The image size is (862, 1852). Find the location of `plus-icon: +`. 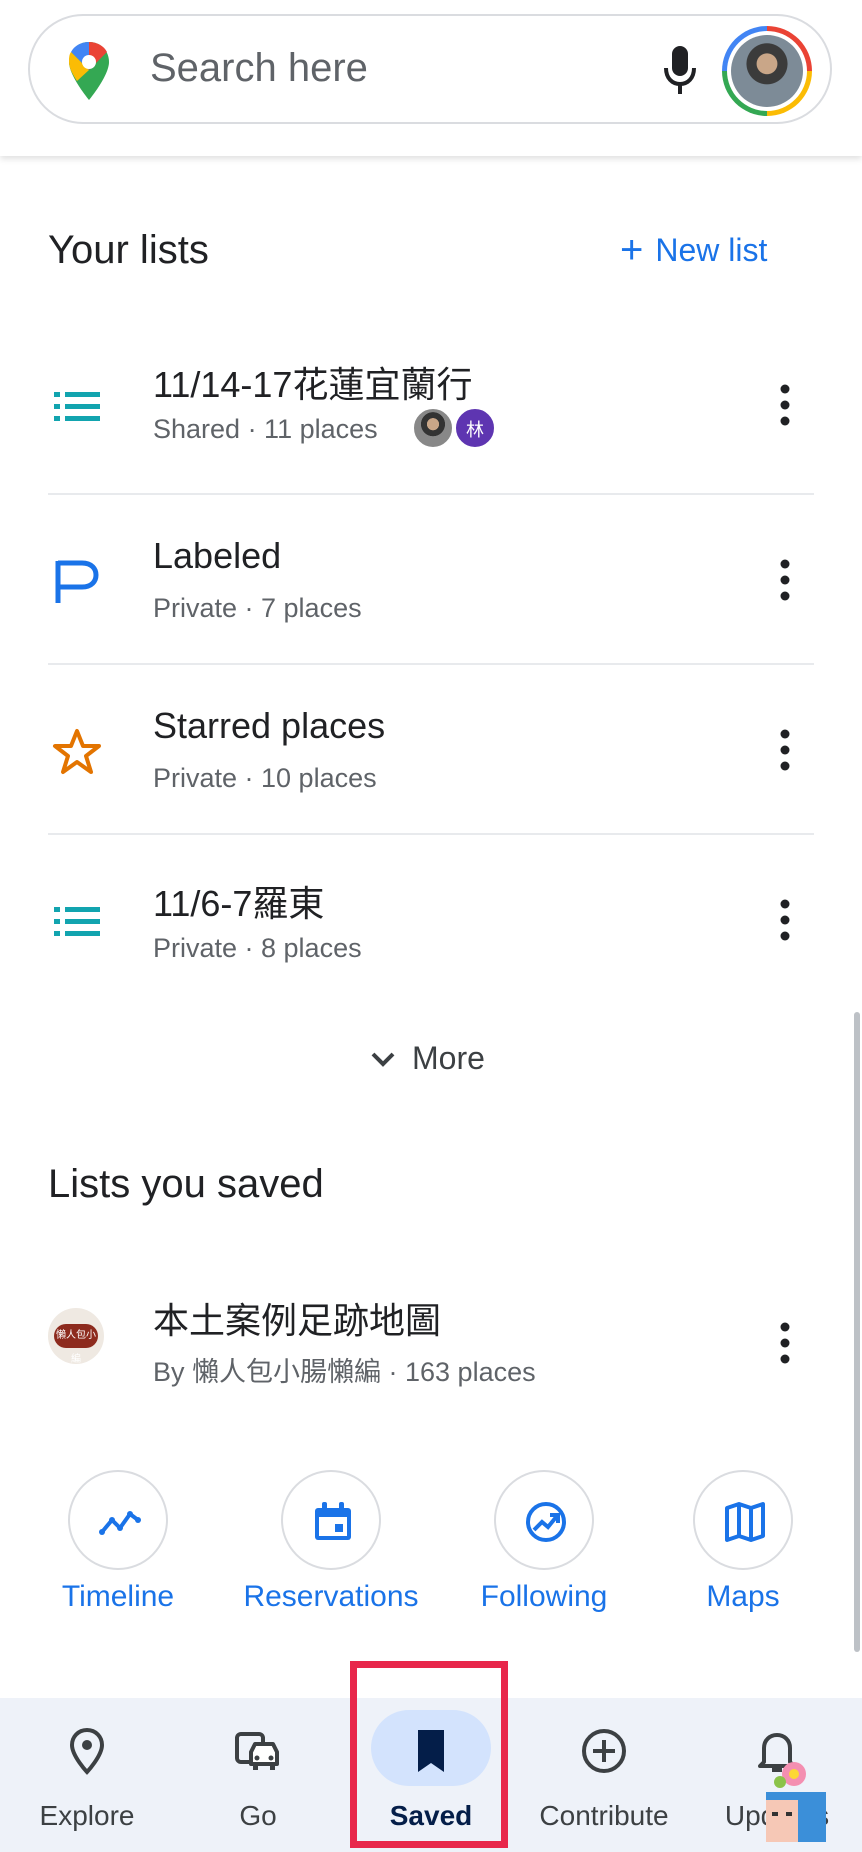

plus-icon: + is located at coordinates (632, 250).